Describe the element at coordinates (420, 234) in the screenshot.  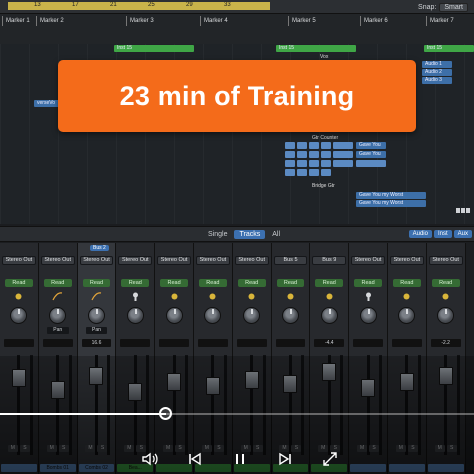
I see `filter-audio: Audio` at that location.